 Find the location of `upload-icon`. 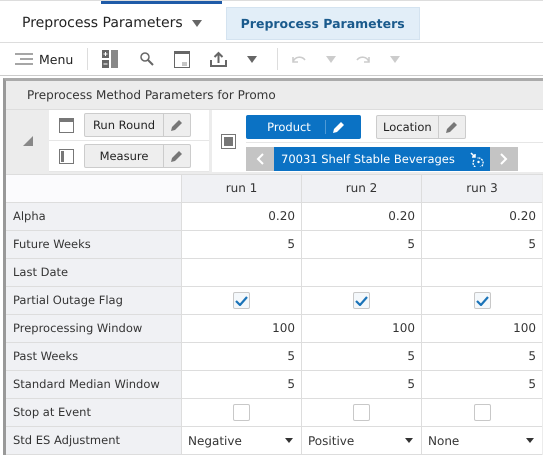

upload-icon is located at coordinates (219, 59).